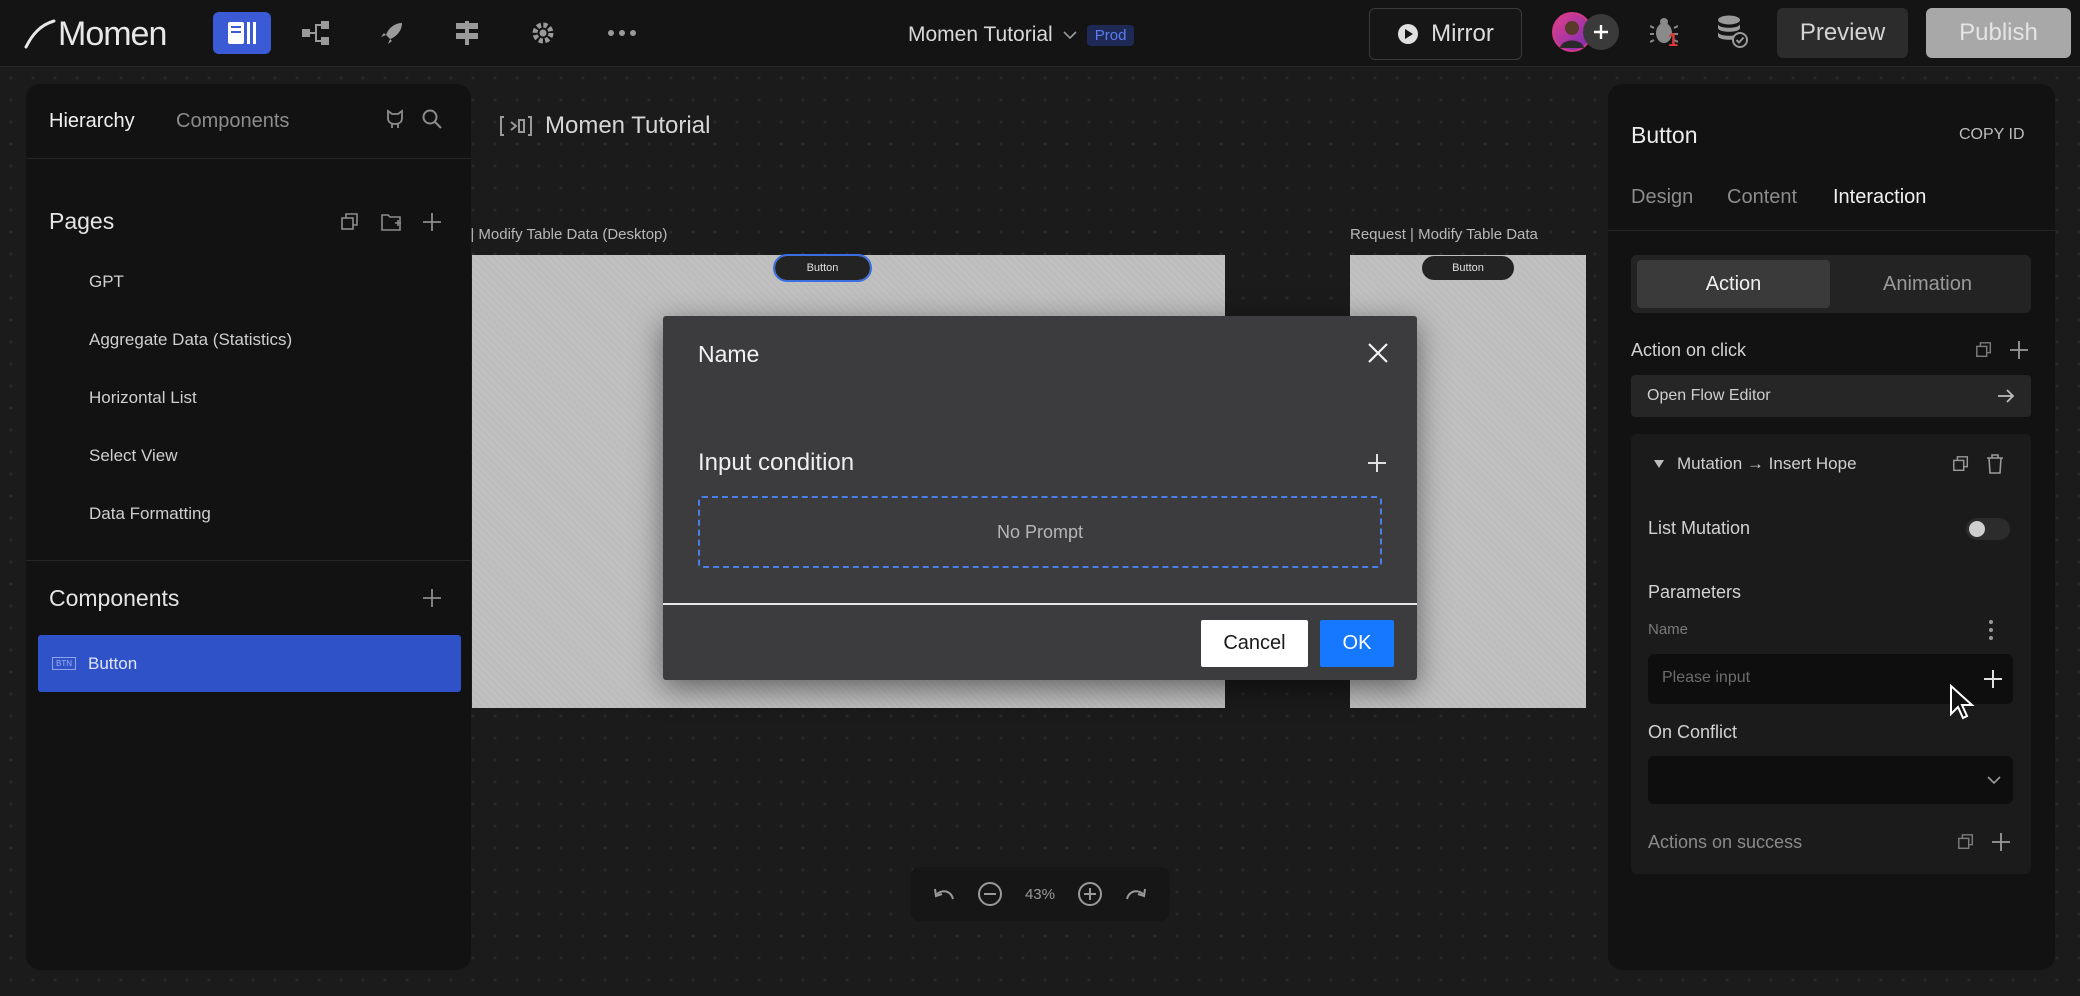 The image size is (2080, 996). I want to click on ok-label: OK, so click(1357, 643).